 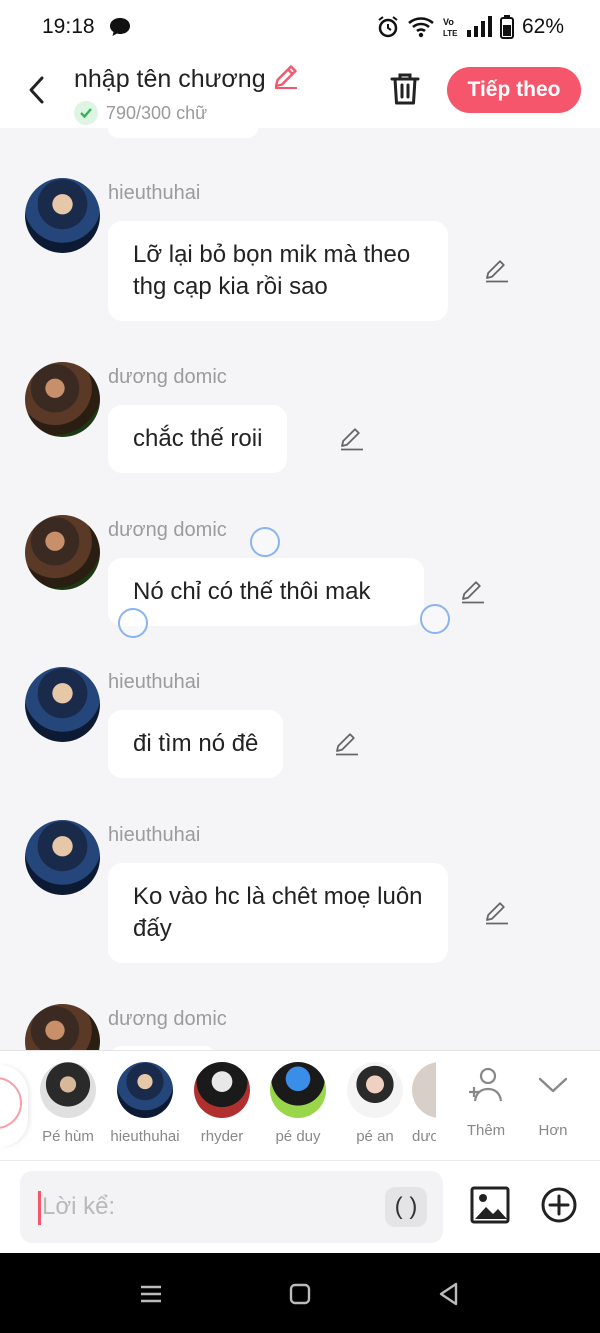 I want to click on message-bubble-partial, so click(x=183, y=133).